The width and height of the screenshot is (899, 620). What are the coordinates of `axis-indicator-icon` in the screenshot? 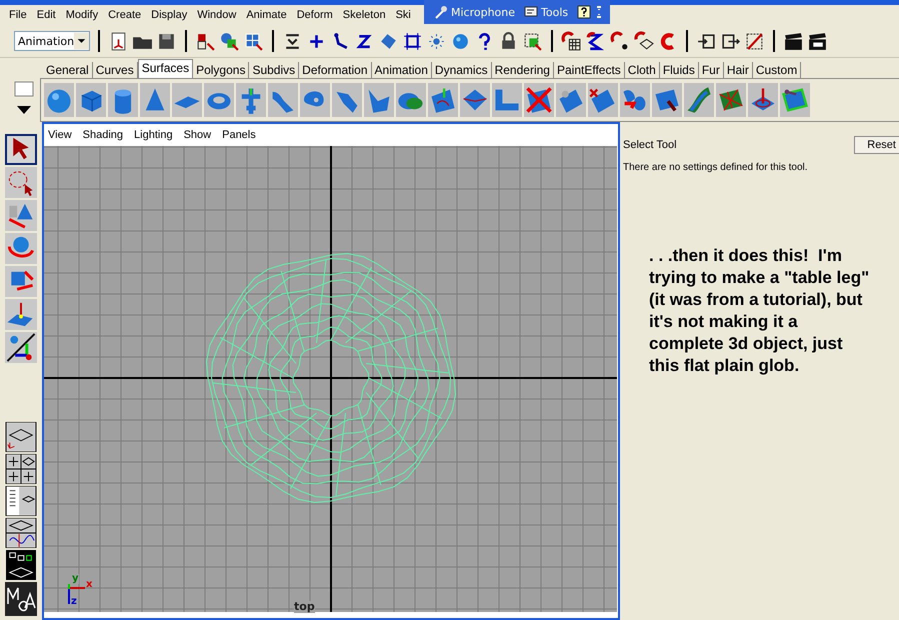 It's located at (76, 594).